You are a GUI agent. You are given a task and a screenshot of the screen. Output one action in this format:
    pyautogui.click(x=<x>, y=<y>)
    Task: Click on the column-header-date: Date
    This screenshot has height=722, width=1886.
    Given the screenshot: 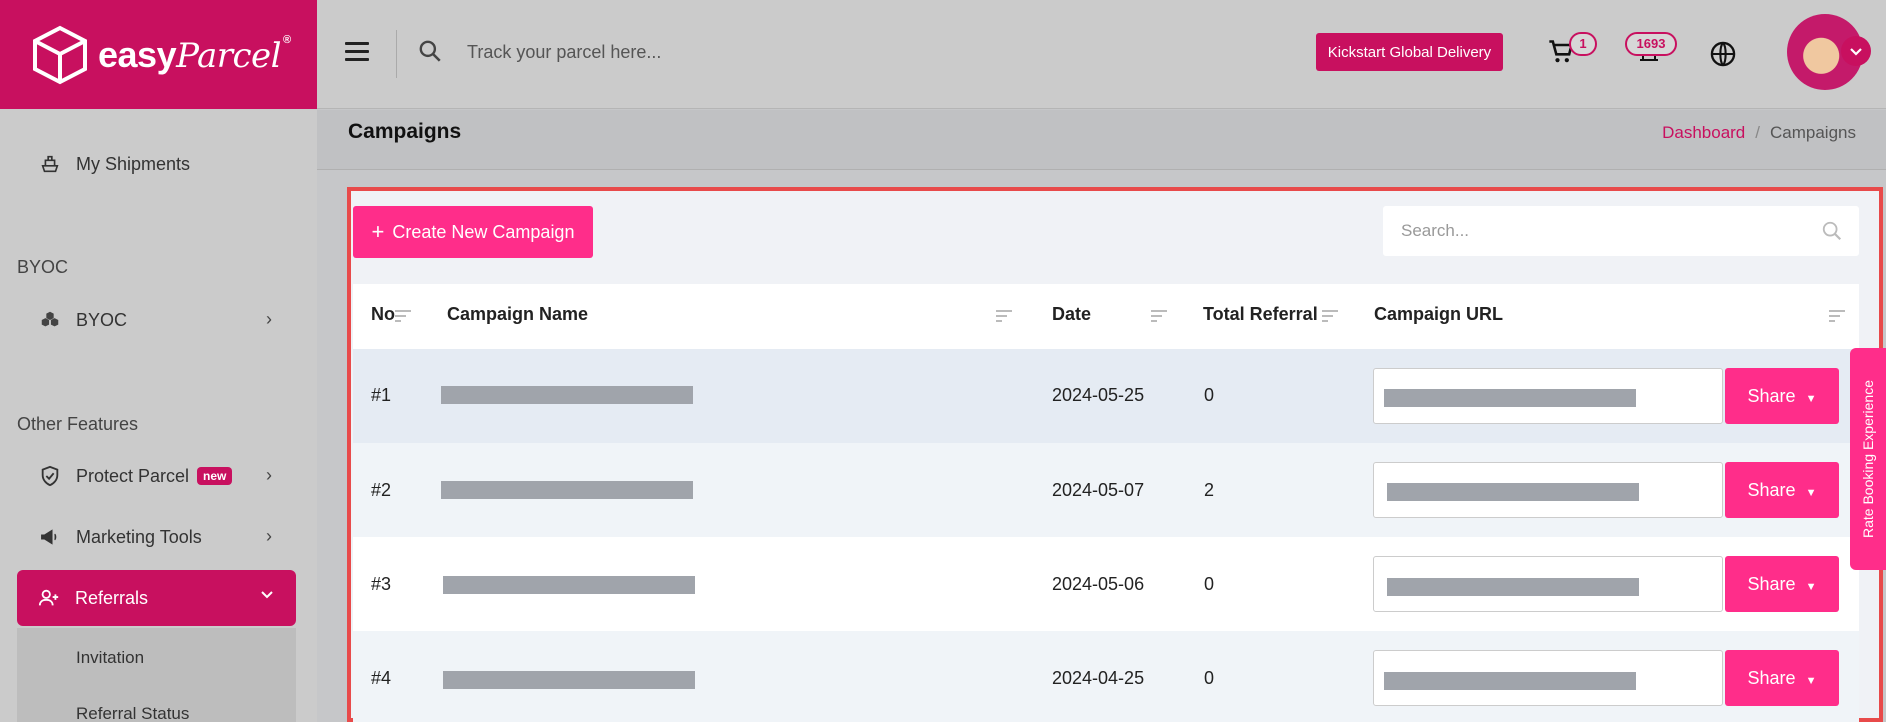 What is the action you would take?
    pyautogui.click(x=1071, y=314)
    